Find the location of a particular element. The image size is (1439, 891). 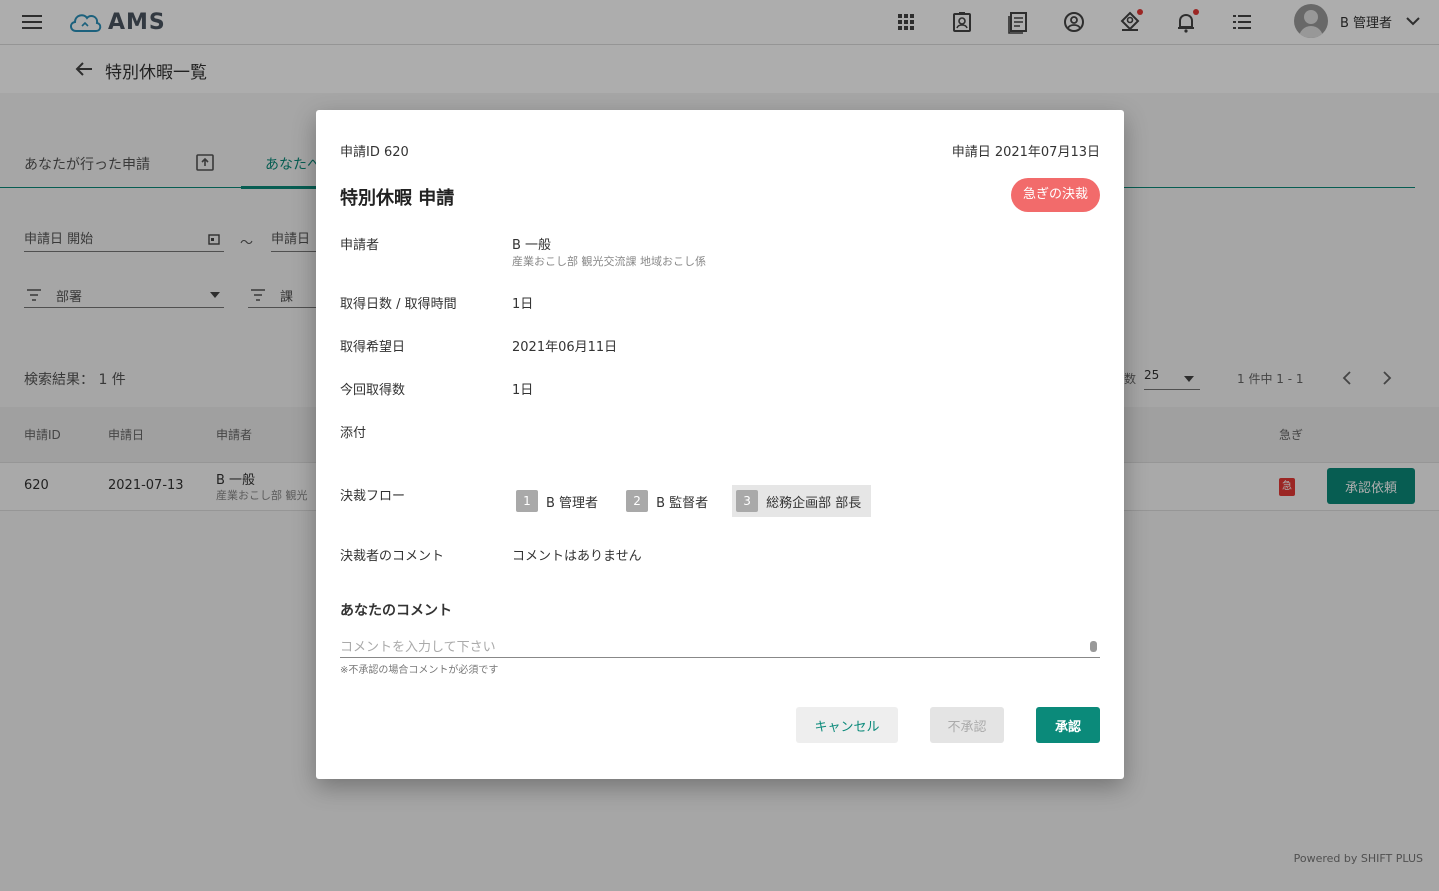

comment-input is located at coordinates (720, 648).